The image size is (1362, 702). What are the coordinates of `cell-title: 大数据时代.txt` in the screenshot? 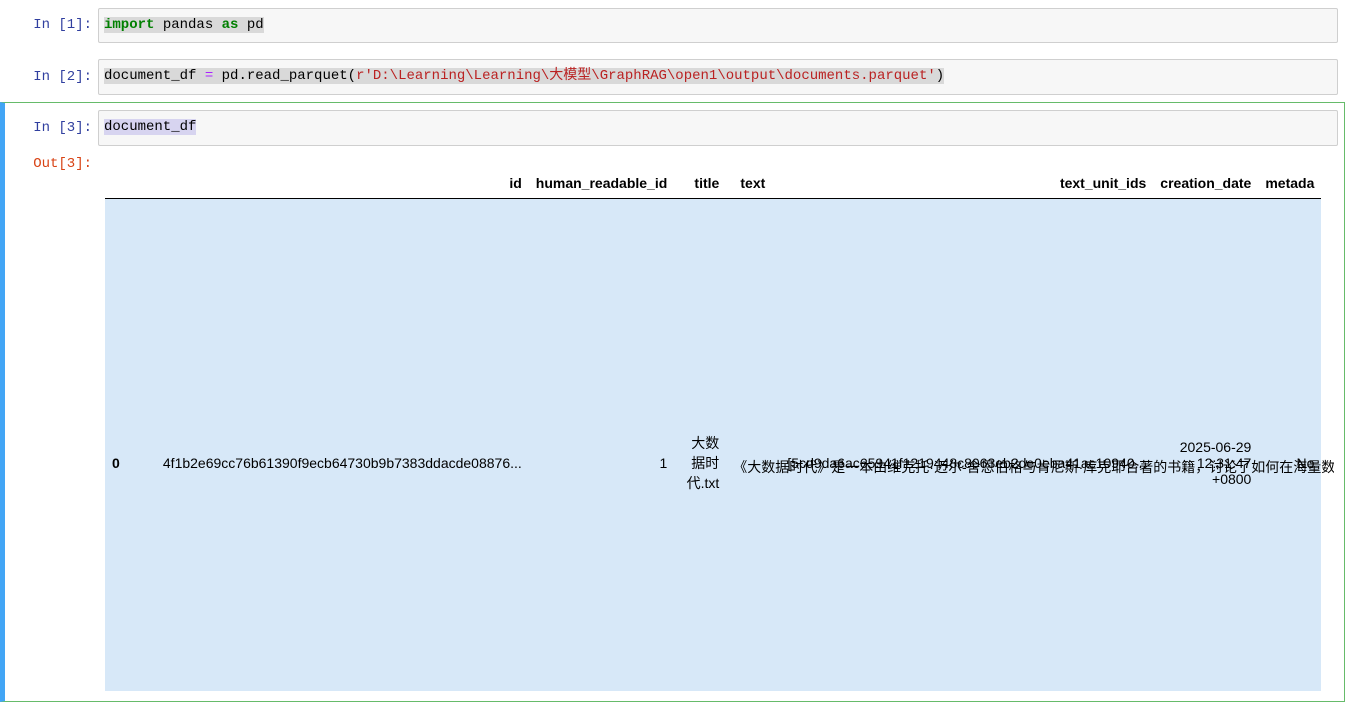 It's located at (700, 444).